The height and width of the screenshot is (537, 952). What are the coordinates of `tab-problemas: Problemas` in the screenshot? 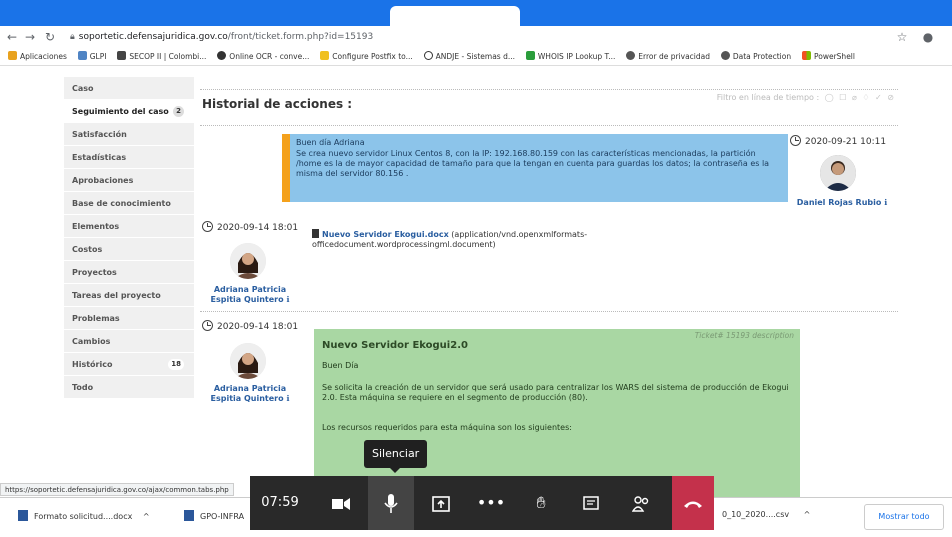 It's located at (129, 318).